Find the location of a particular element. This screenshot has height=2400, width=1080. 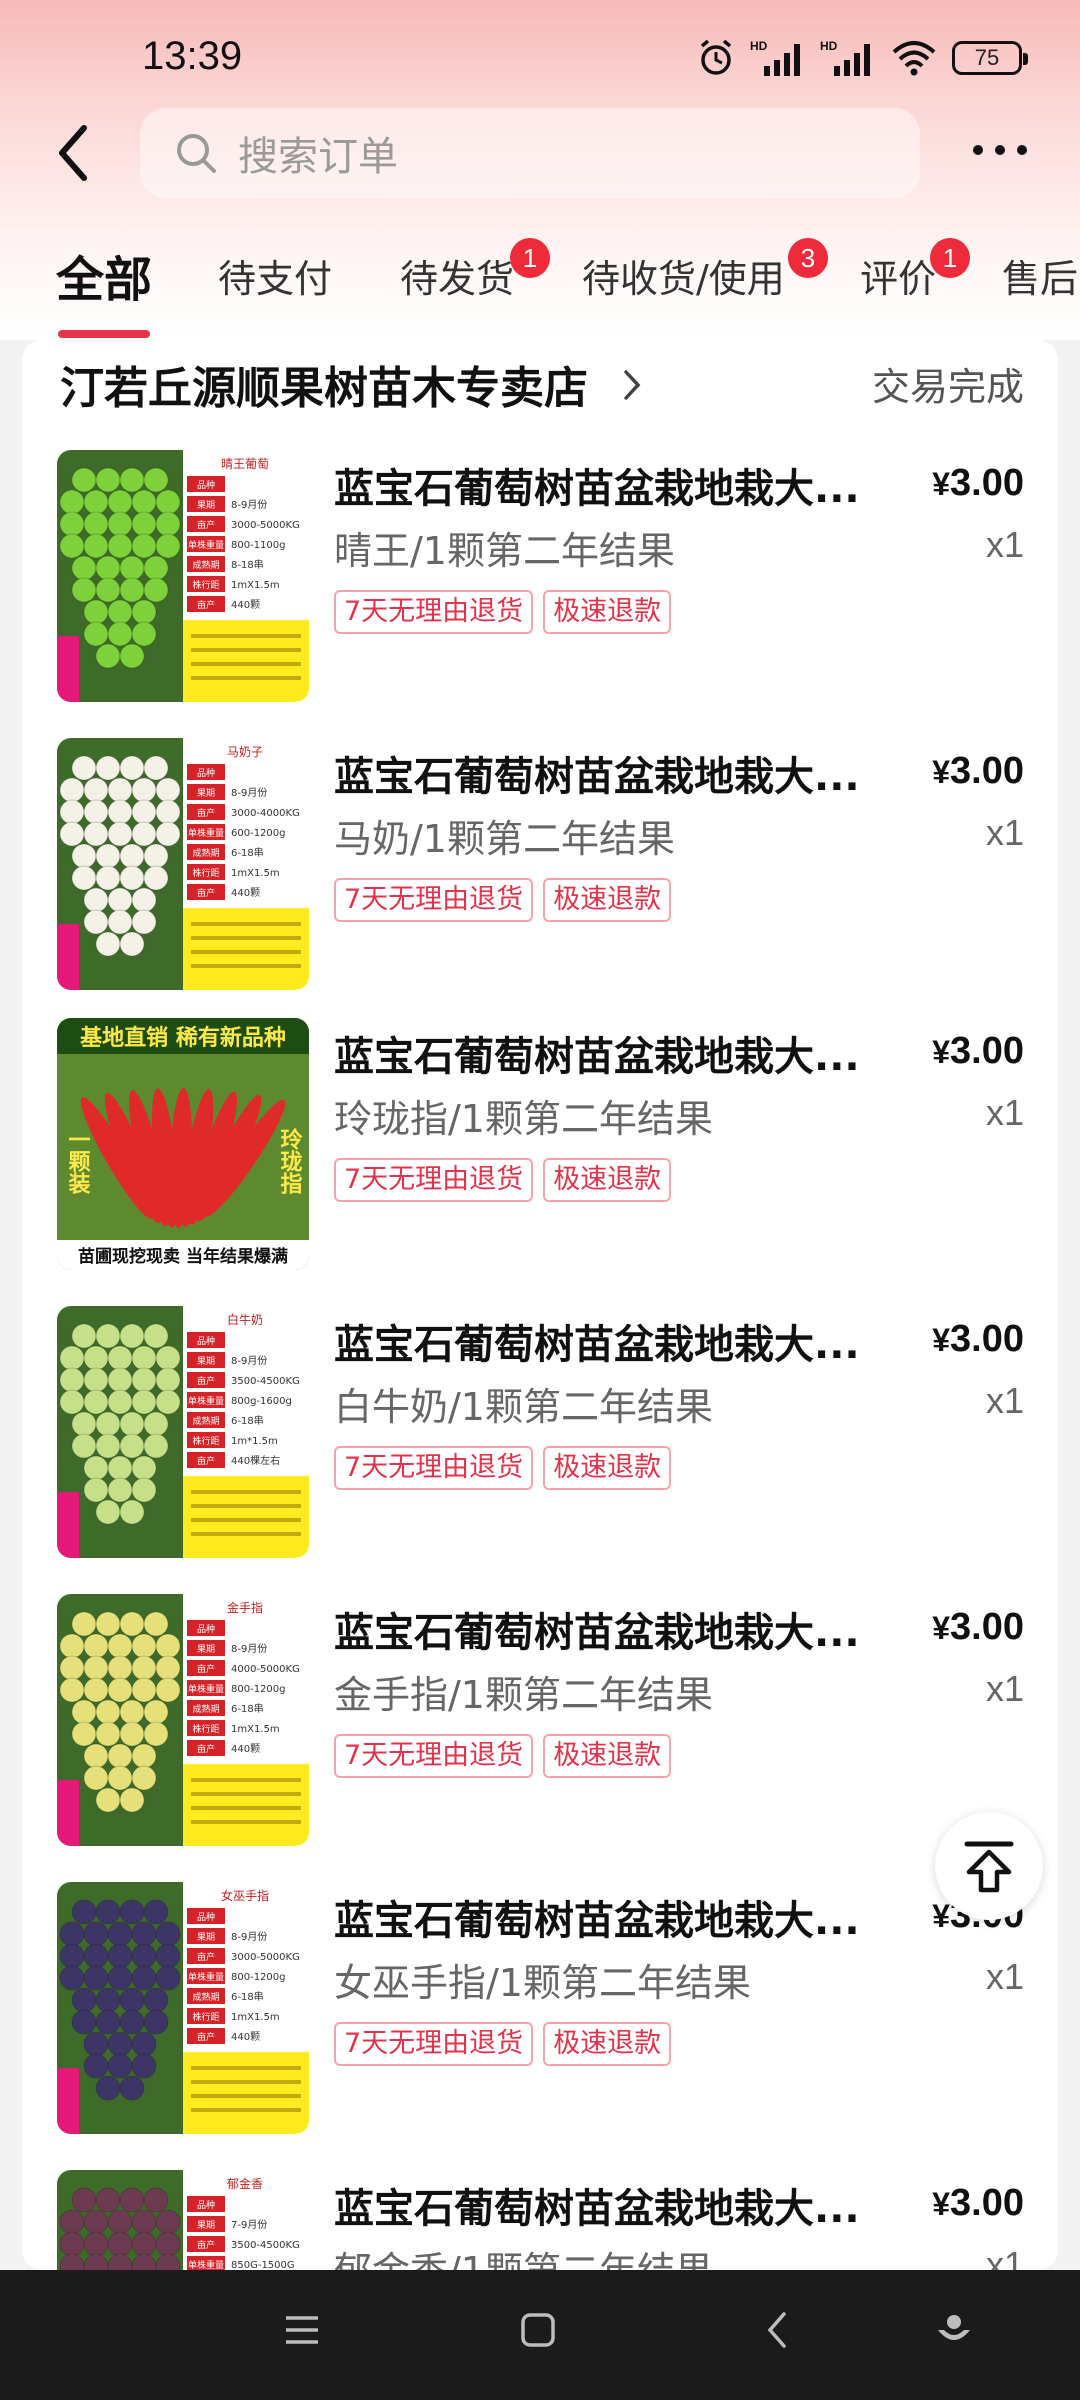

image-variety-name: 白牛奶 is located at coordinates (245, 1319).